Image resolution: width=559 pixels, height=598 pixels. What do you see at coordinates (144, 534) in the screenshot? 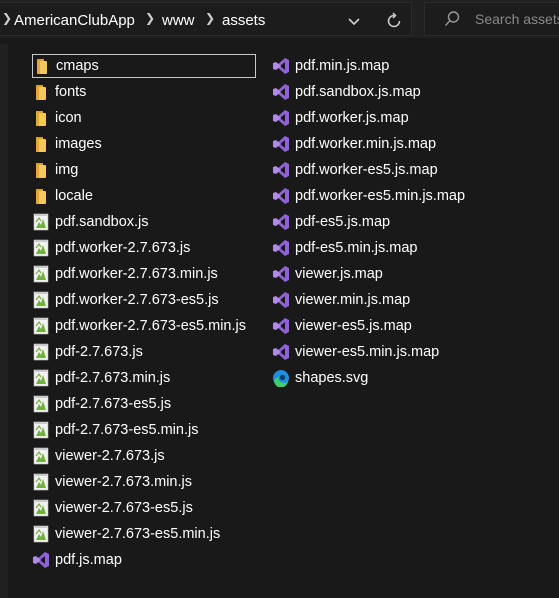
I see `file-item-viewer-2-7-673-es5-min-js: viewer-2.7.673-es5.min.js` at bounding box center [144, 534].